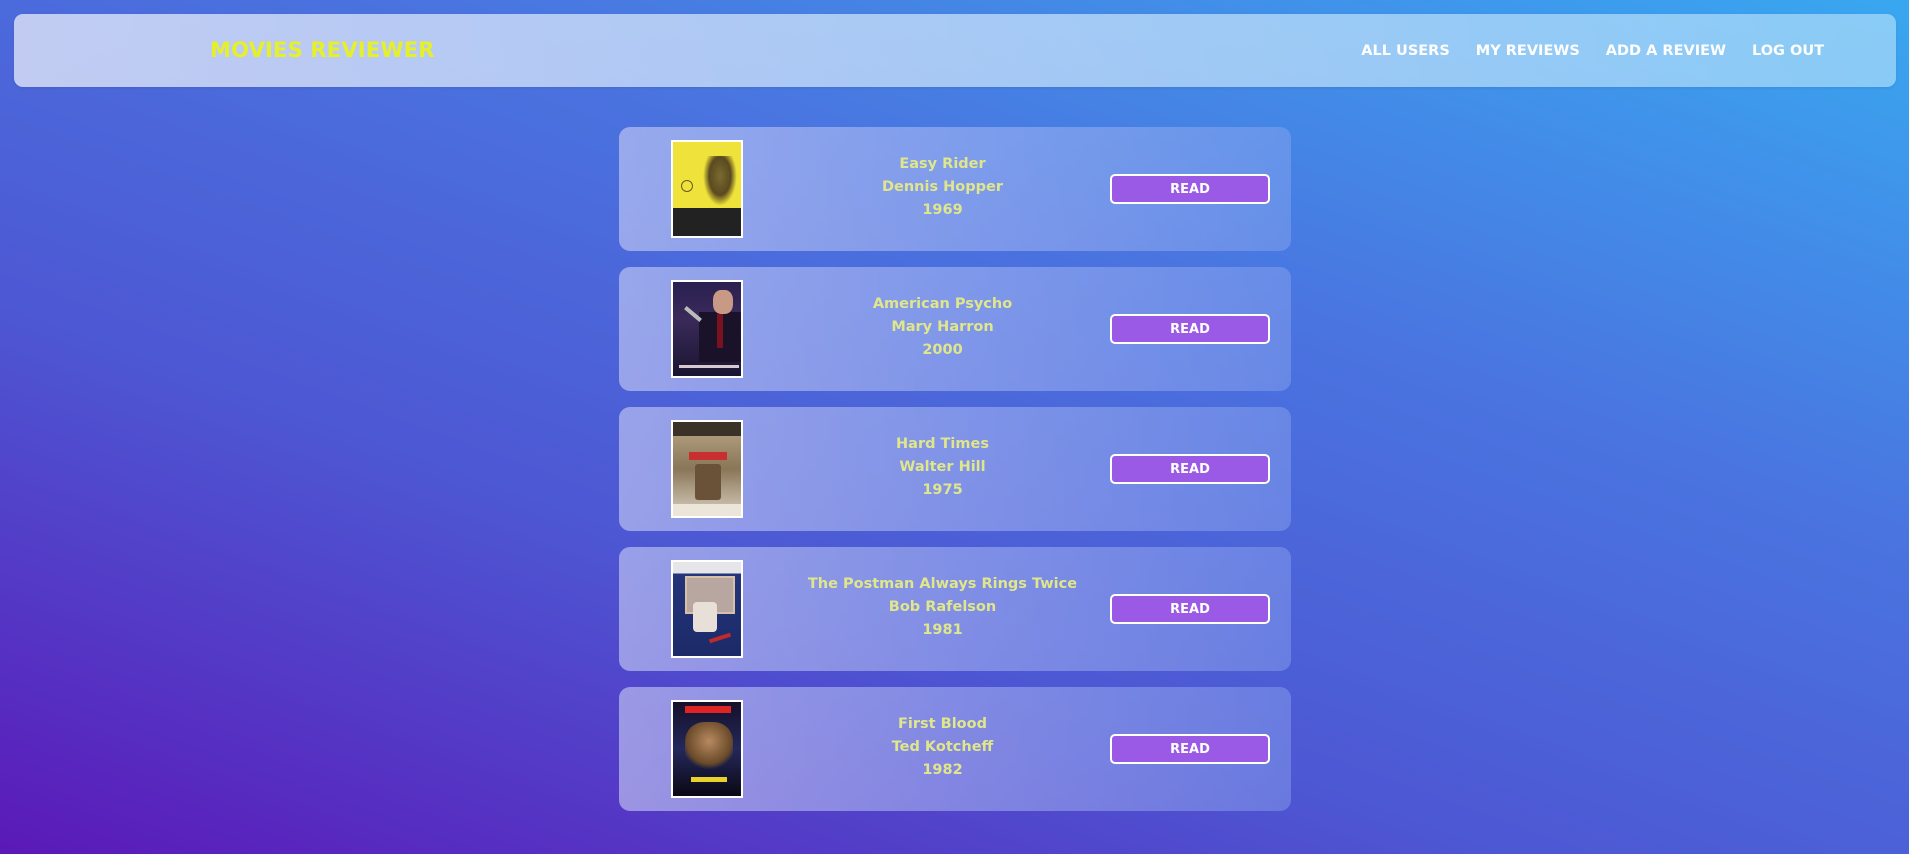 The image size is (1909, 854). What do you see at coordinates (1528, 51) in the screenshot?
I see `nav-my-reviews: MY REVIEWS` at bounding box center [1528, 51].